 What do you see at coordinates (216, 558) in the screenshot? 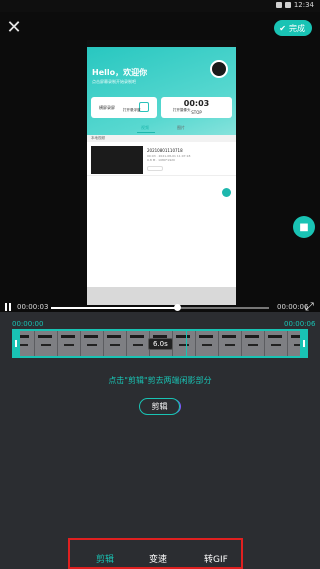
I see `tab-to-gif: 转GIF` at bounding box center [216, 558].